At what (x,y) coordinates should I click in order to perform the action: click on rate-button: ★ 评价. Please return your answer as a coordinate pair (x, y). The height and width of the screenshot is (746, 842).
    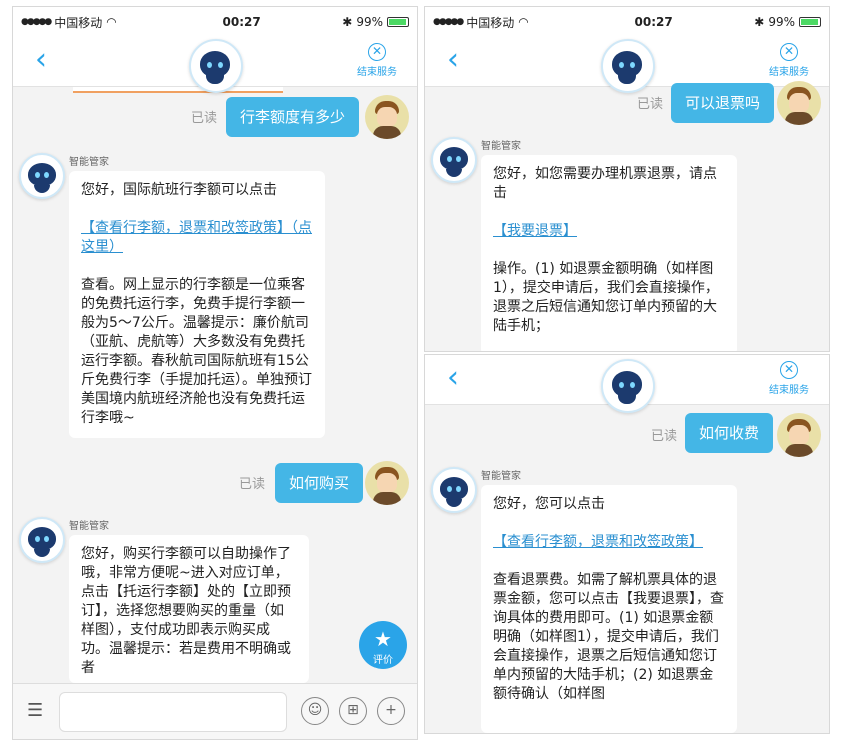
    Looking at the image, I should click on (383, 645).